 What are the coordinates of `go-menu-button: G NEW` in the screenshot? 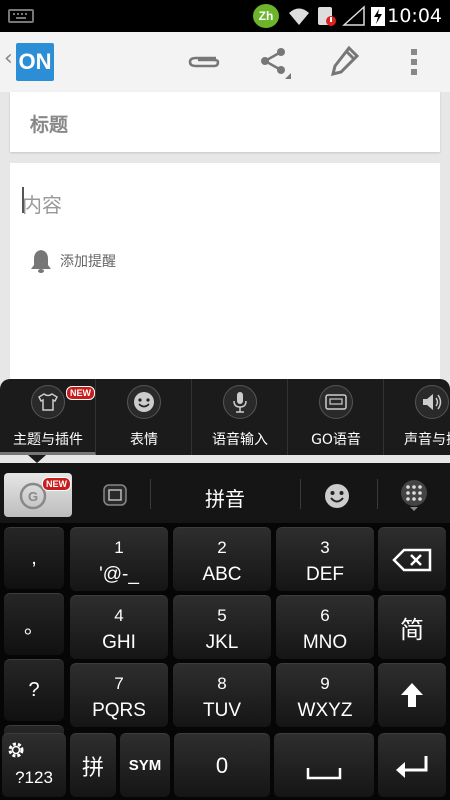 It's located at (38, 495).